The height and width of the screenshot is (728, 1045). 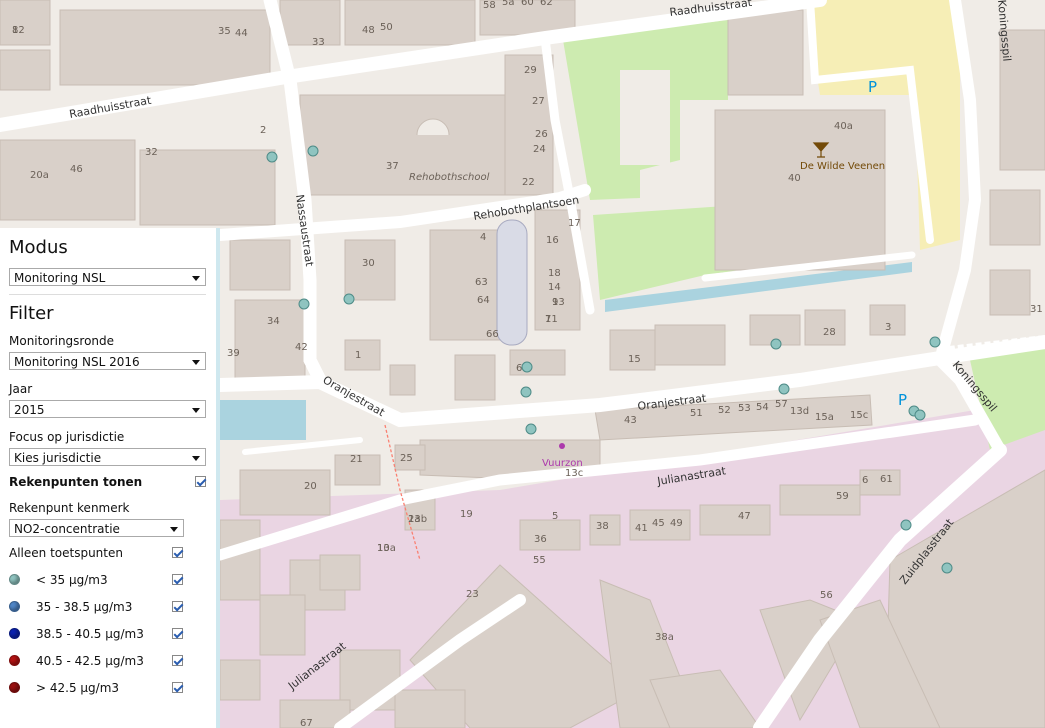 What do you see at coordinates (676, 523) in the screenshot?
I see `house-number: 49` at bounding box center [676, 523].